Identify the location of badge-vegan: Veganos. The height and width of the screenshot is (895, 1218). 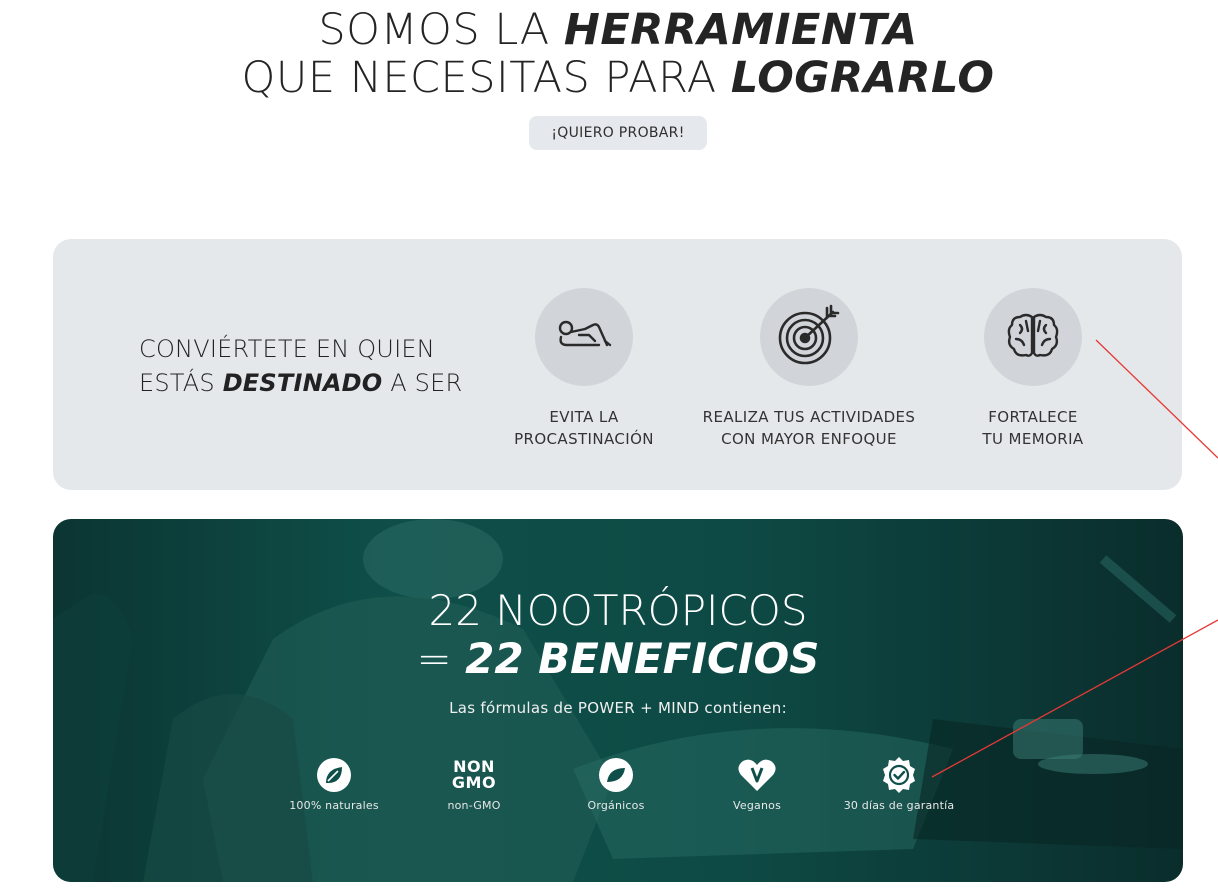
(757, 783).